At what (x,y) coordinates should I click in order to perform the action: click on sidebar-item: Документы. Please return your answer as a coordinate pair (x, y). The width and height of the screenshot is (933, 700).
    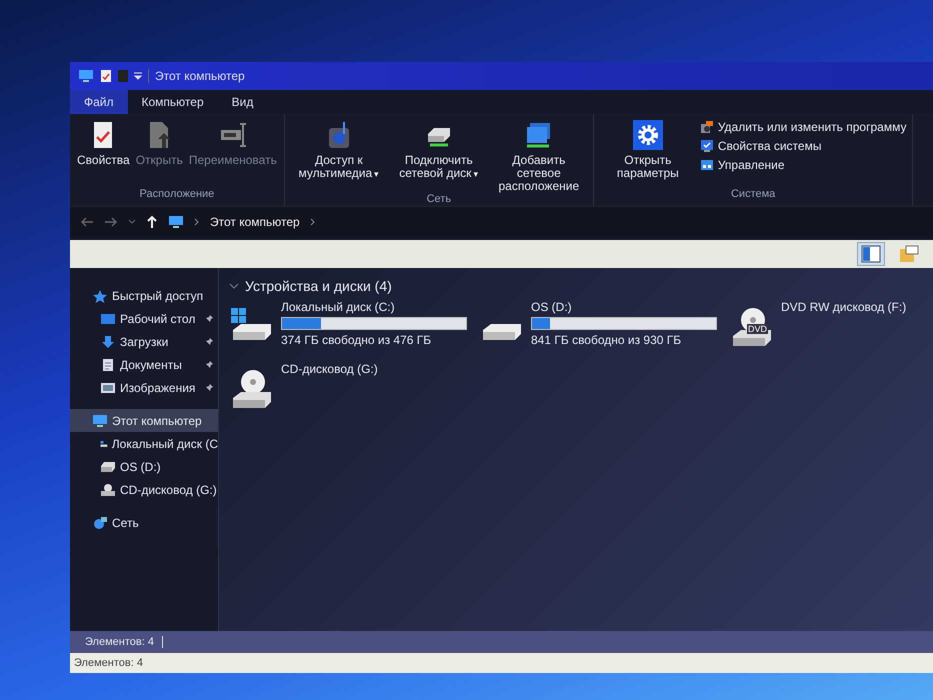
    Looking at the image, I should click on (144, 364).